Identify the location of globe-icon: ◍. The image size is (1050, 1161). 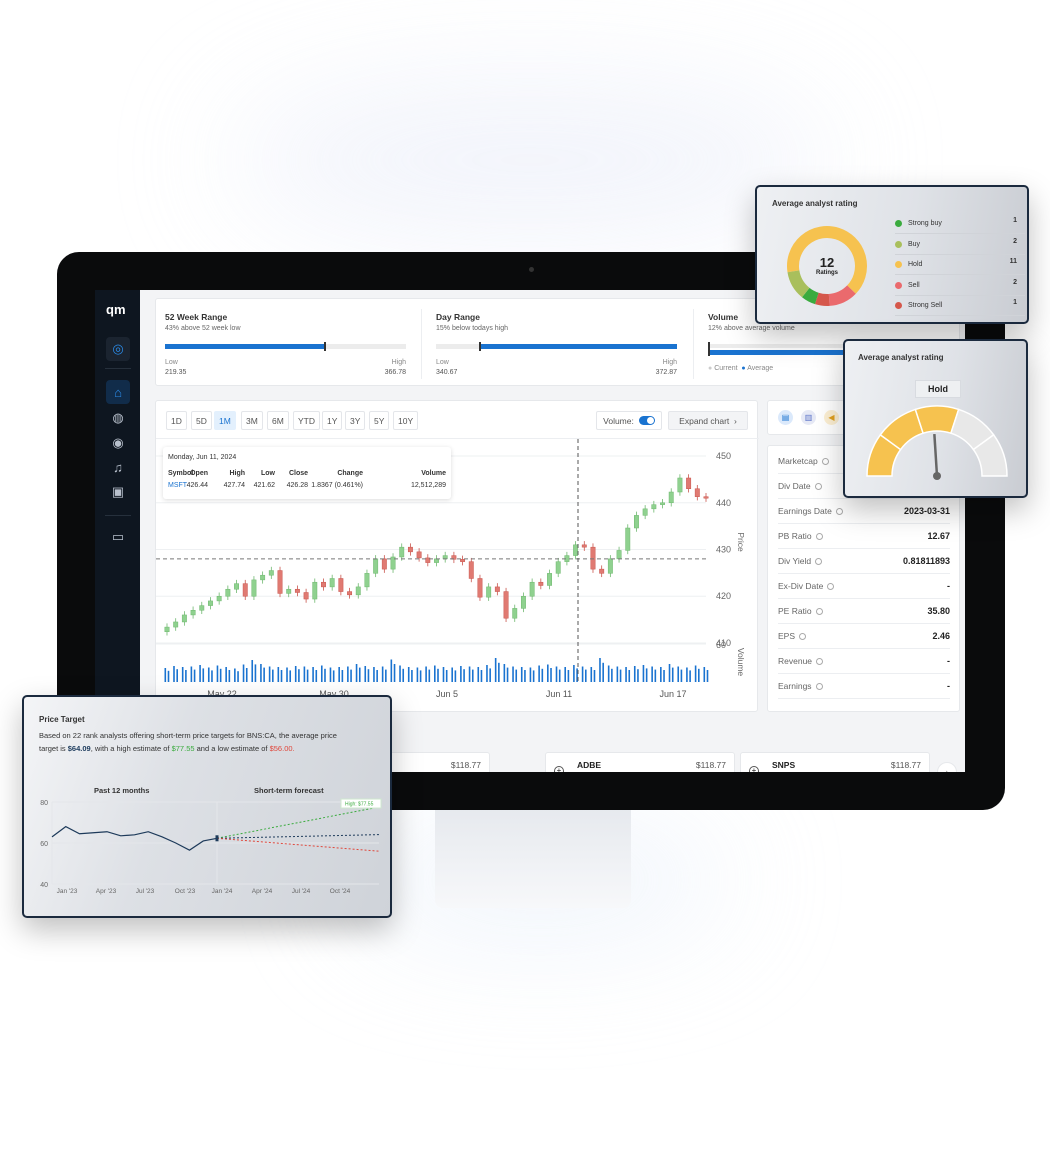
(118, 418).